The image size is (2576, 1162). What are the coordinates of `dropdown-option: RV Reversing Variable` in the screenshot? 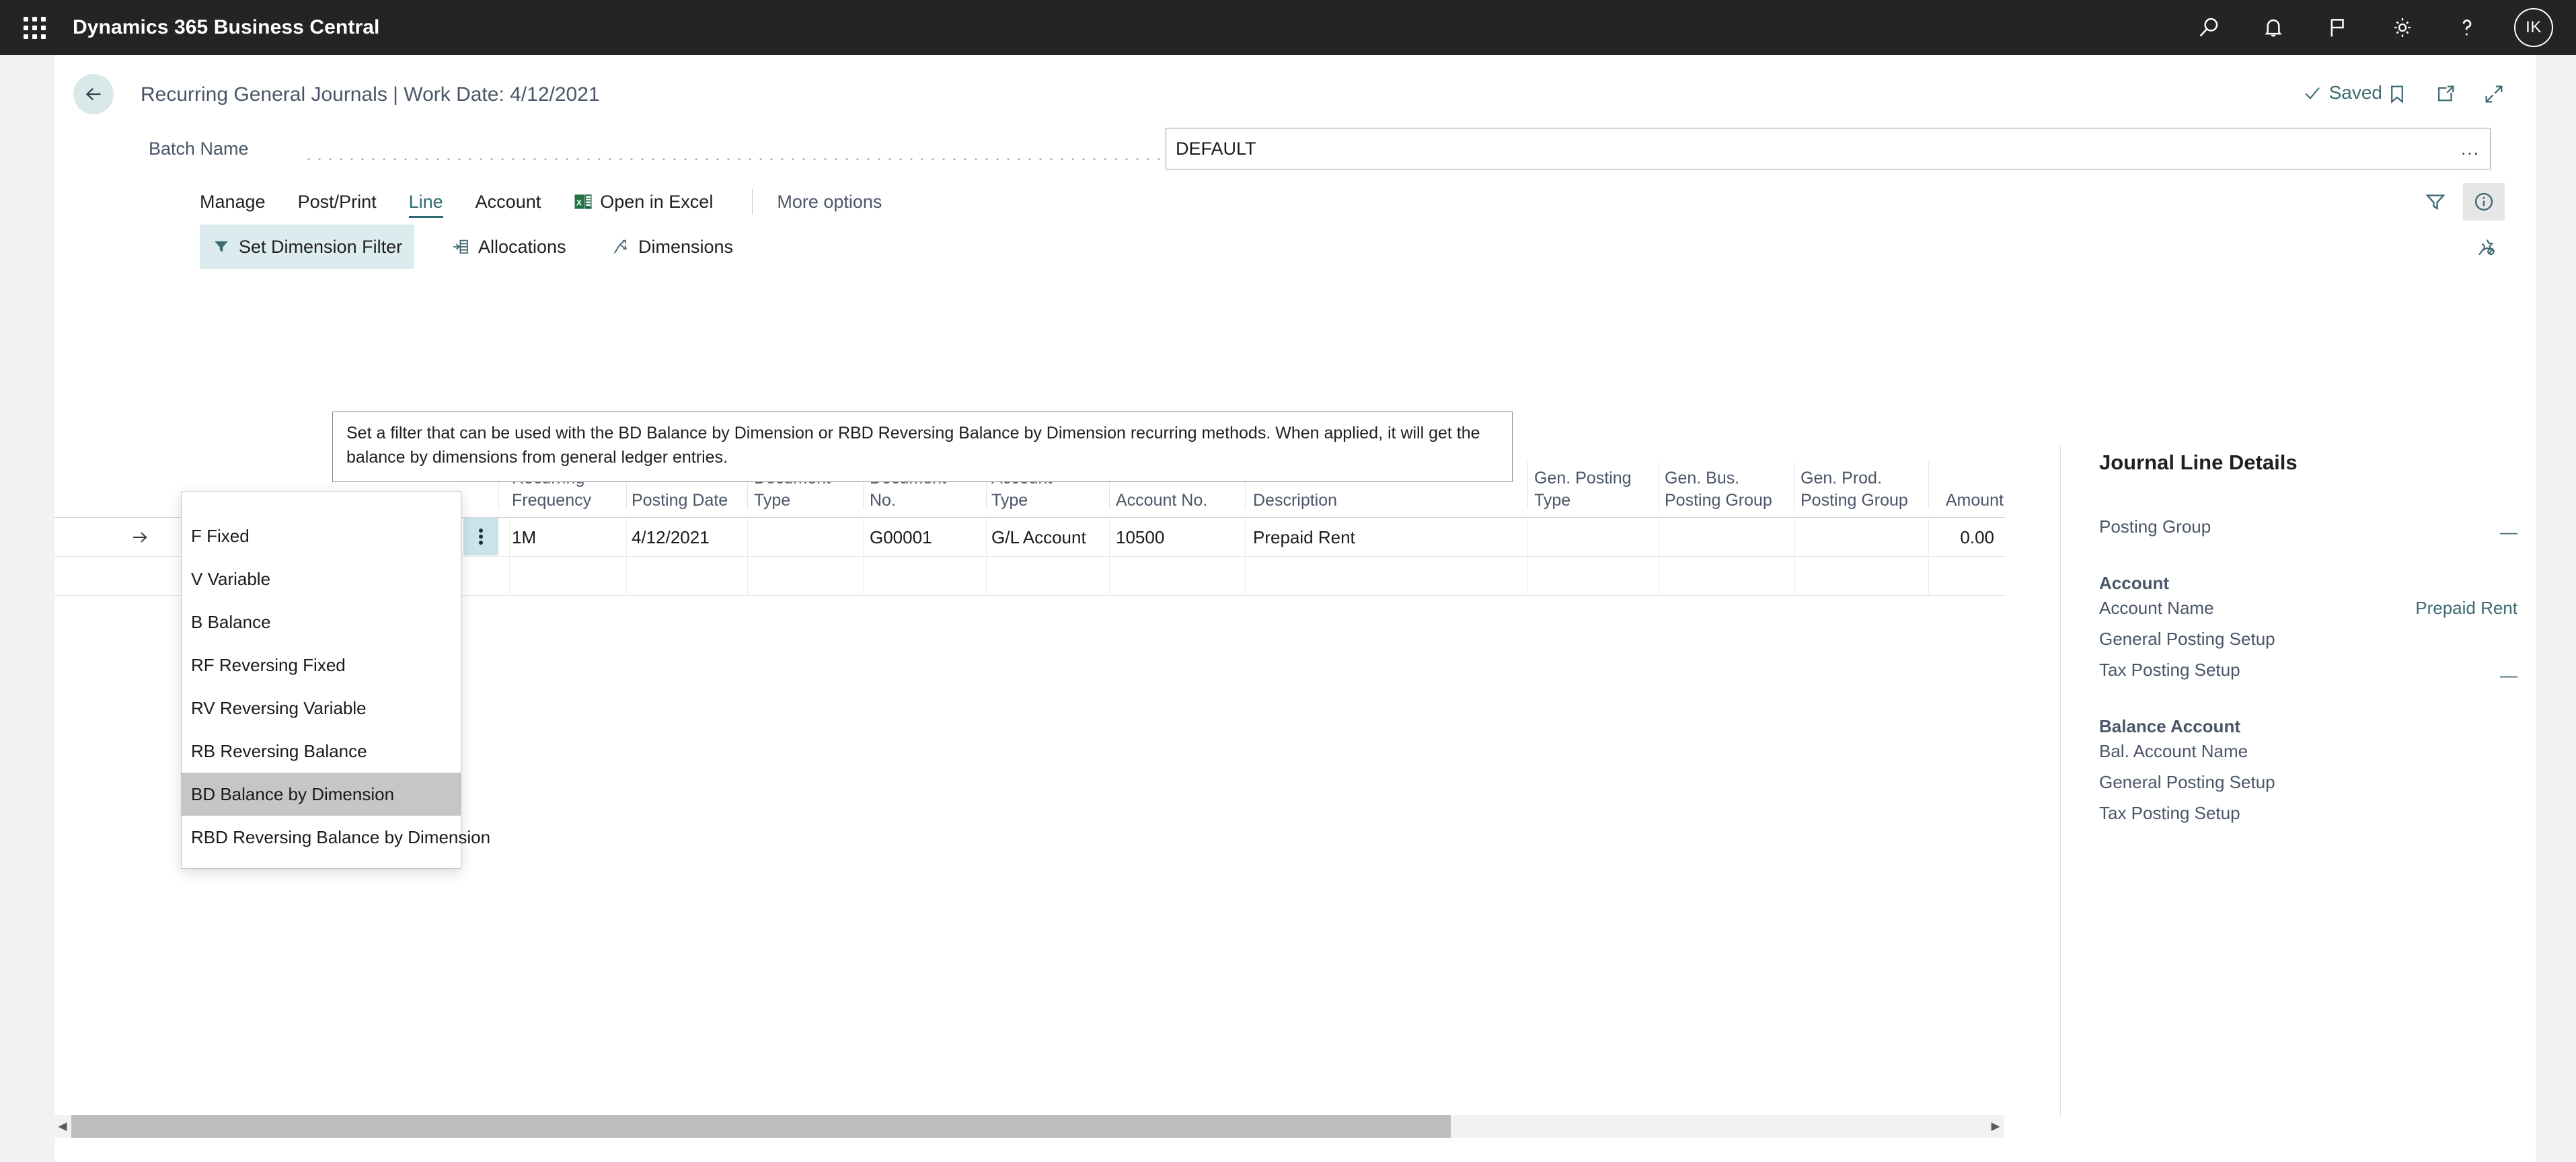 It's located at (321, 708).